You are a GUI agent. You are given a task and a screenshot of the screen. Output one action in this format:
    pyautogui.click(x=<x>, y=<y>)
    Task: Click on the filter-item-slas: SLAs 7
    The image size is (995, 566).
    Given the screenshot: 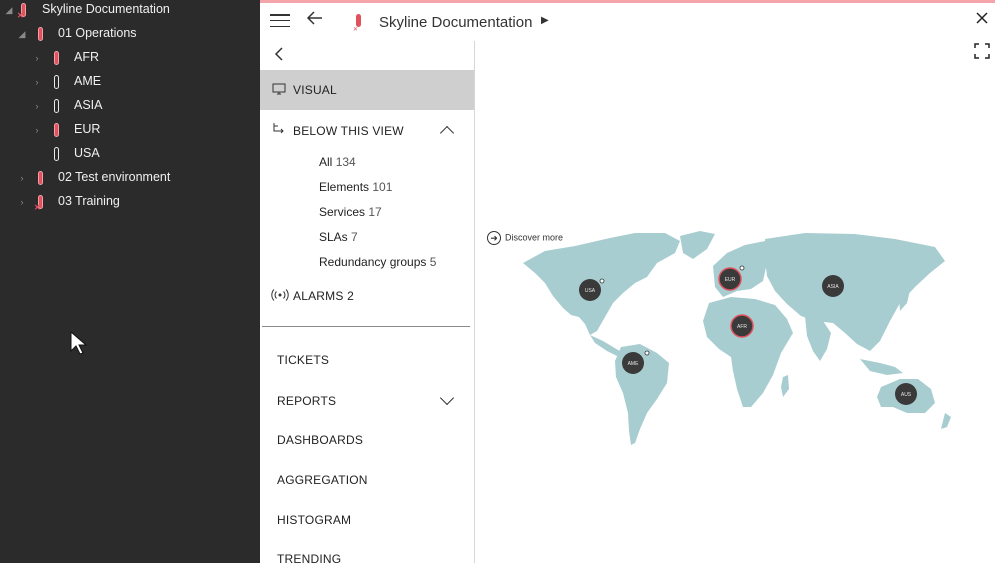 What is the action you would take?
    pyautogui.click(x=338, y=237)
    